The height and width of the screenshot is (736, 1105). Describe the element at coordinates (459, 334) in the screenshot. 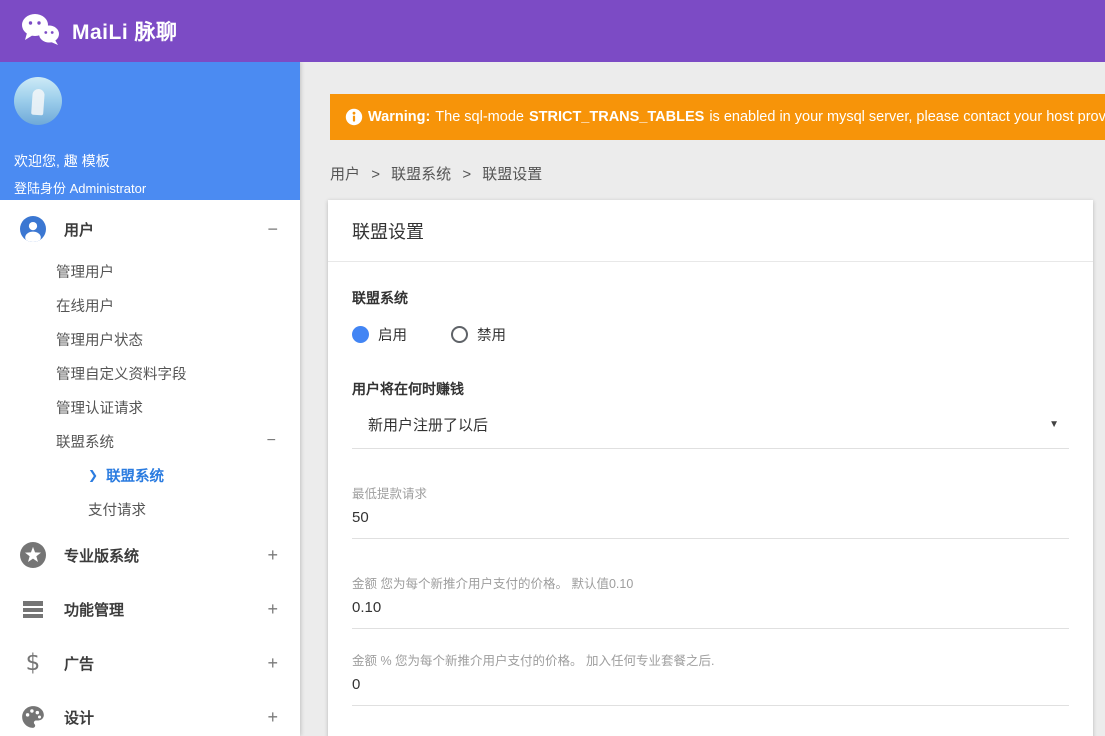

I see `radio-unselected-icon` at that location.